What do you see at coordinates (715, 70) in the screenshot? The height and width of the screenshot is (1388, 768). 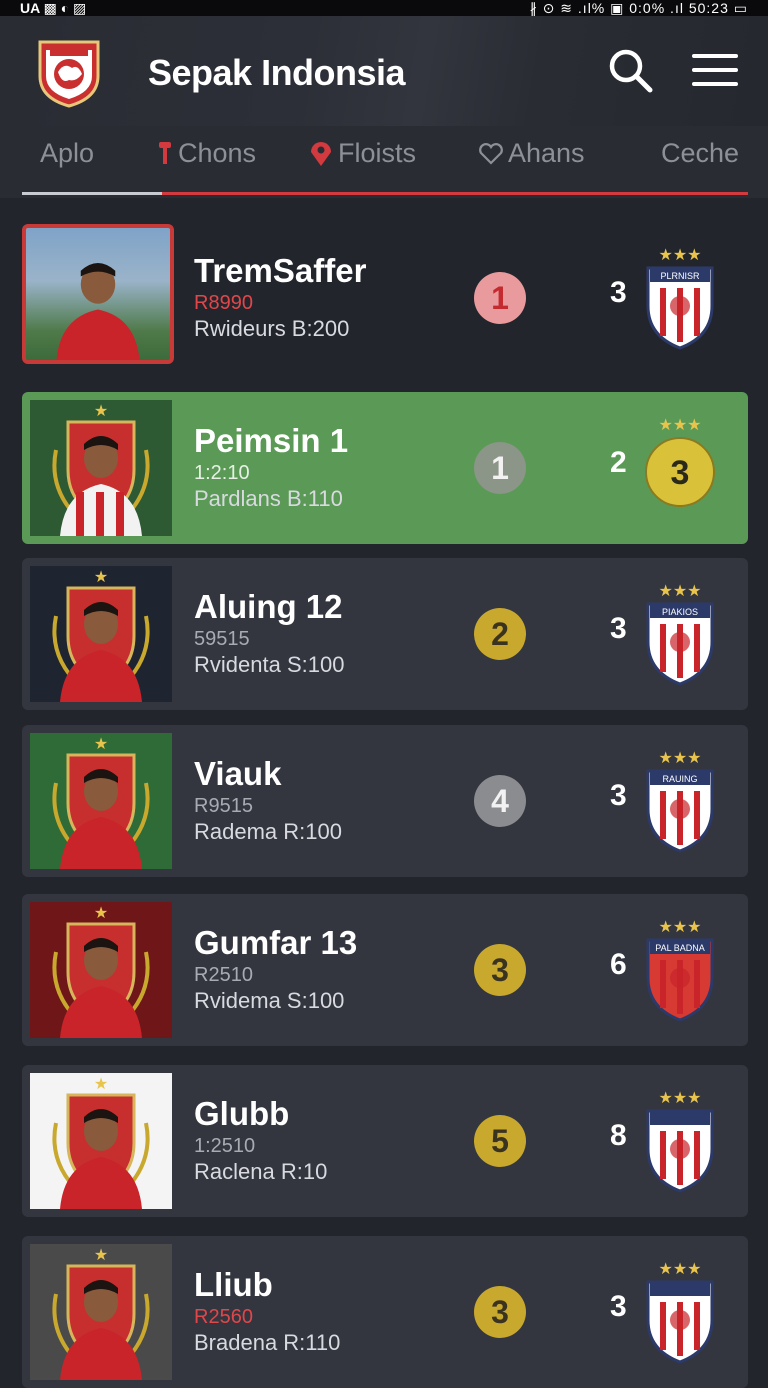 I see `hamburger-menu-icon` at bounding box center [715, 70].